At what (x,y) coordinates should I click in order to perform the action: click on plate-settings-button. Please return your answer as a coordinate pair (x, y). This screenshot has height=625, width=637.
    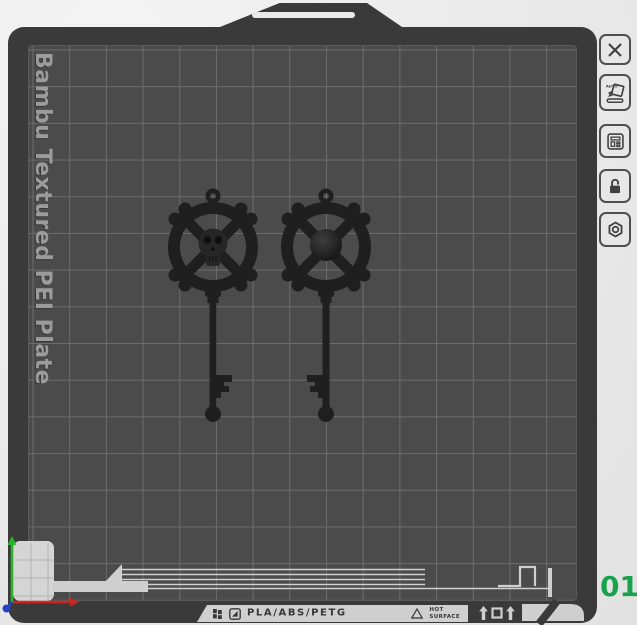
    Looking at the image, I should click on (615, 229).